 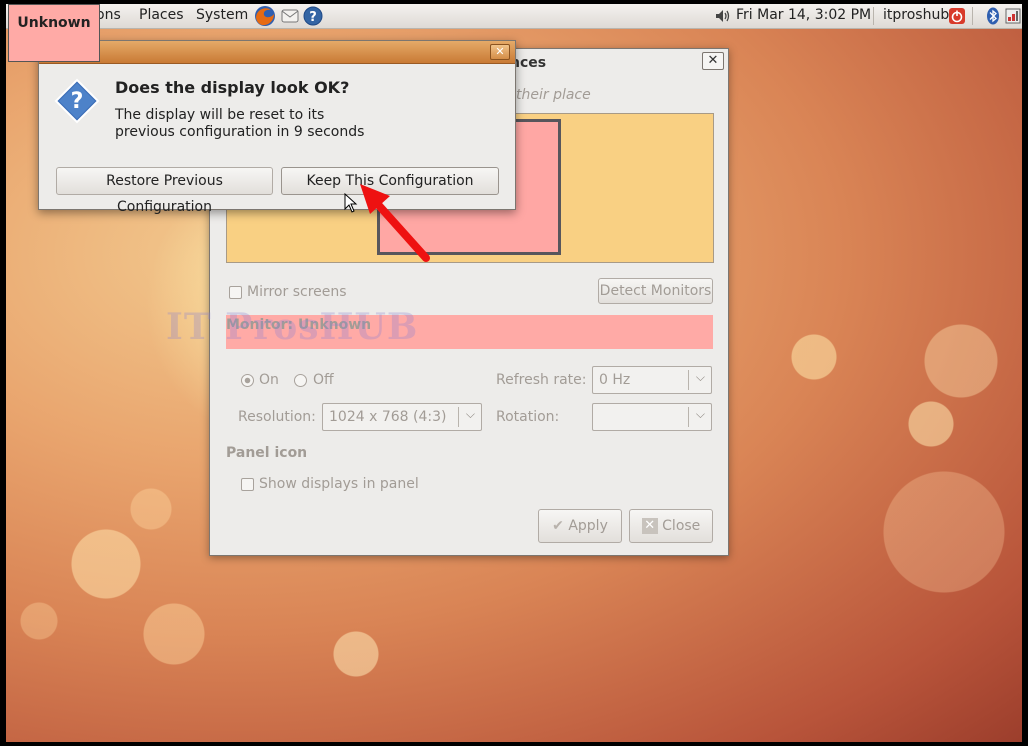 I want to click on arrange-hint: their place, so click(x=553, y=95).